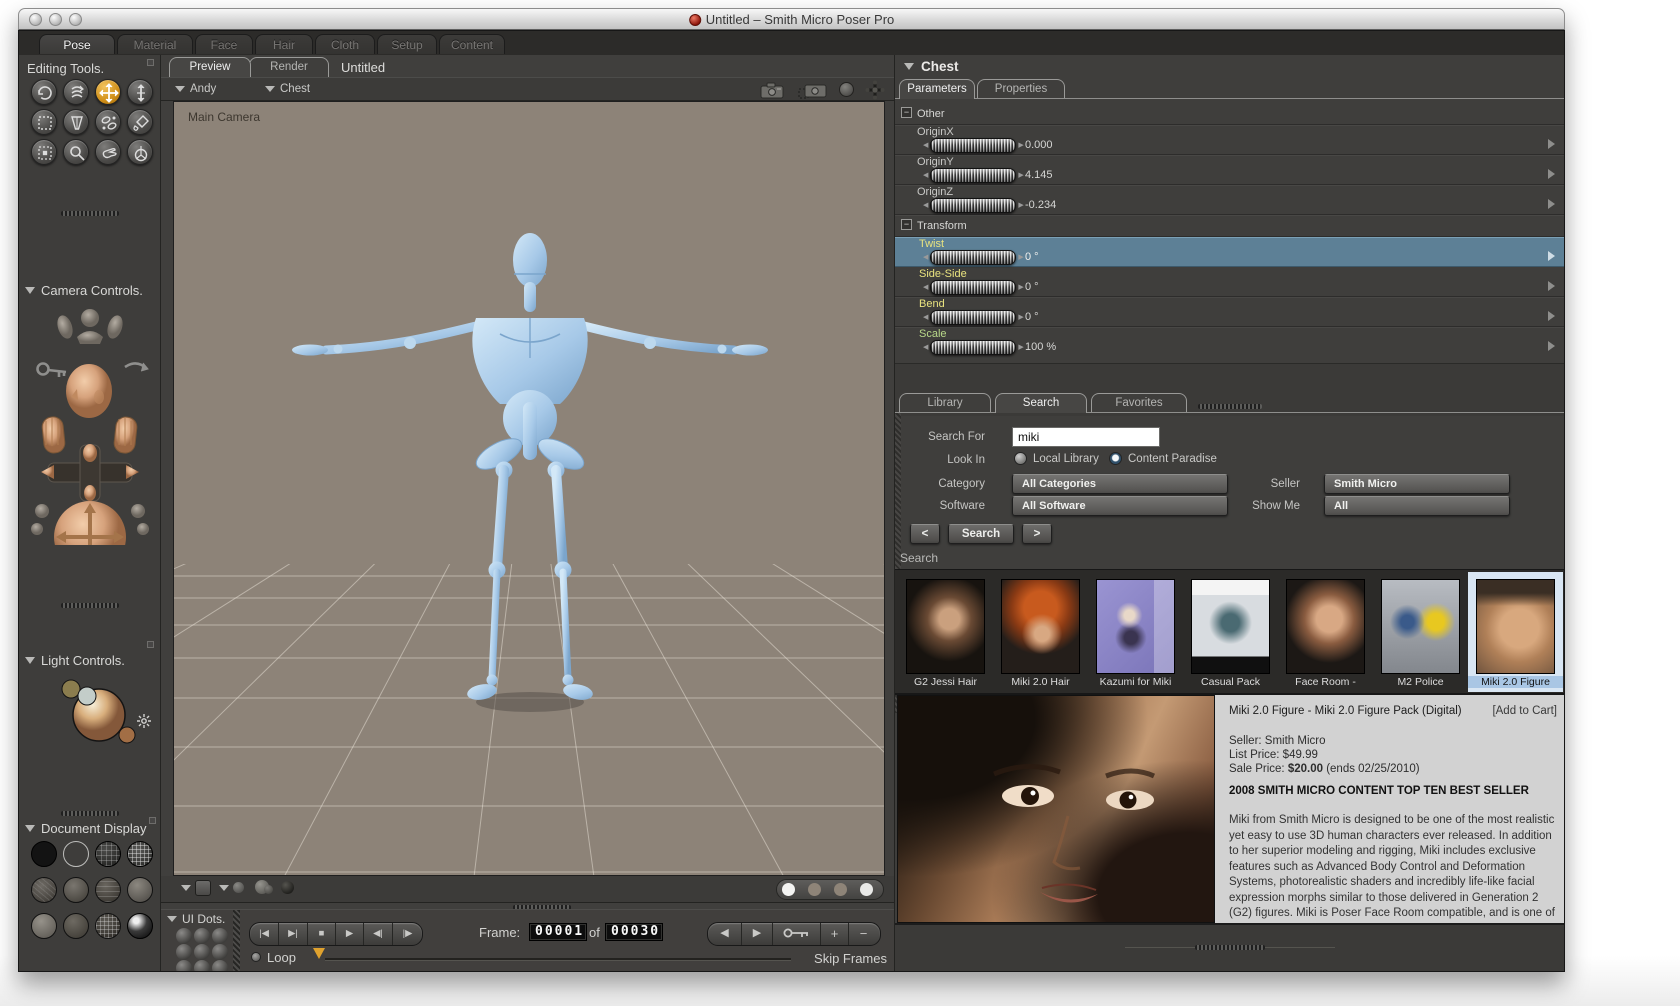  I want to click on timeline-track, so click(558, 959).